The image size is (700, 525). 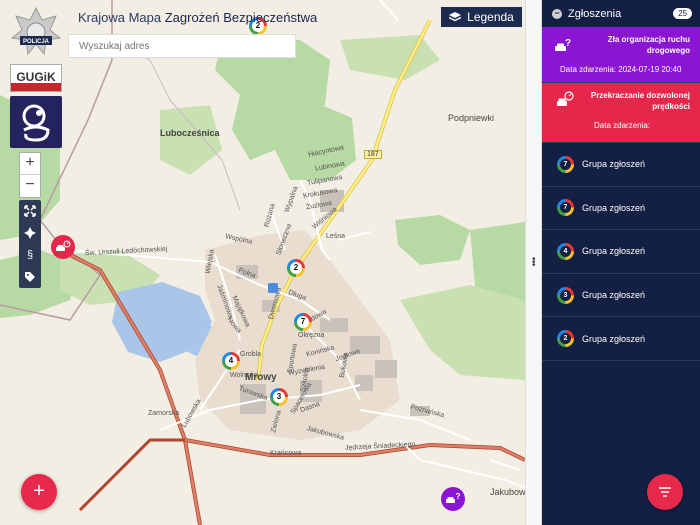 What do you see at coordinates (303, 322) in the screenshot?
I see `cluster-marker: 7` at bounding box center [303, 322].